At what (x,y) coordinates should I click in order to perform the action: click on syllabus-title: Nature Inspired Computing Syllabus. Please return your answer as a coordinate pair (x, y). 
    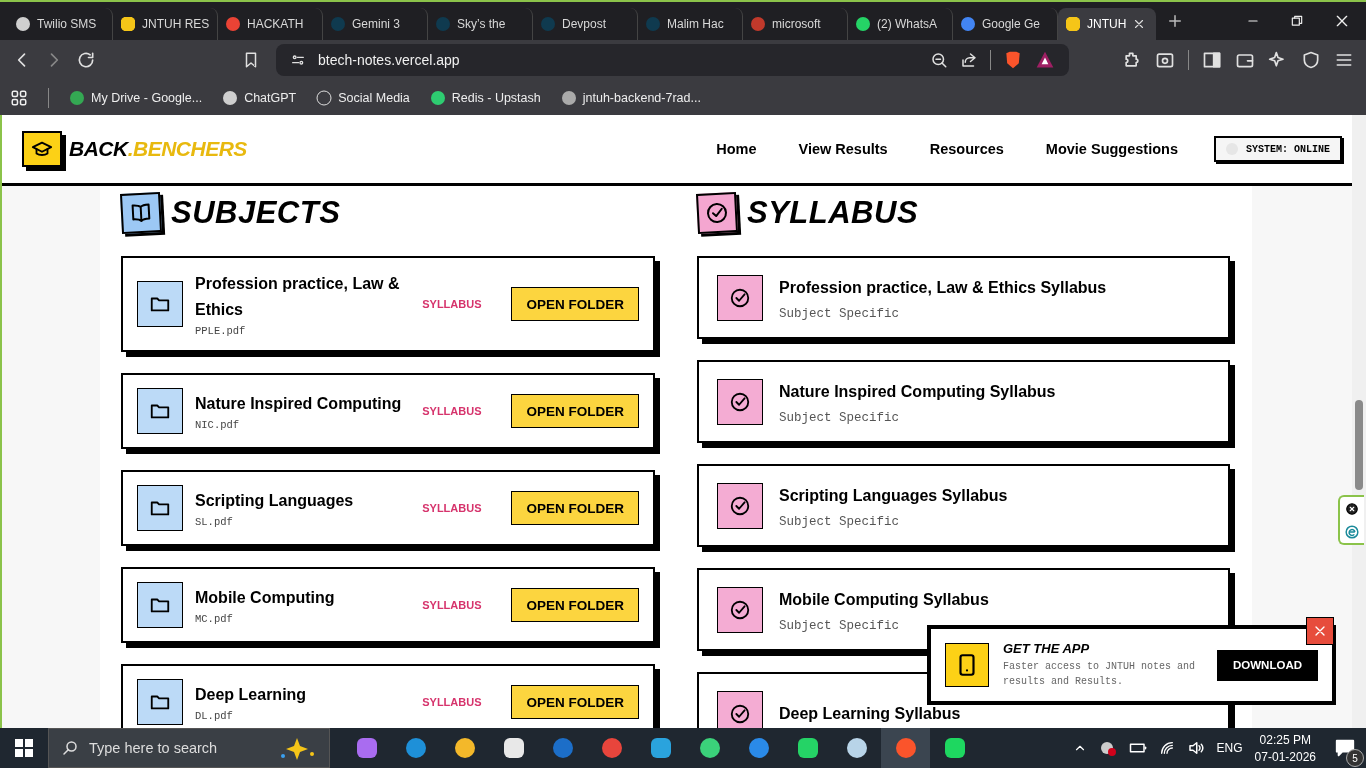
    Looking at the image, I should click on (918, 391).